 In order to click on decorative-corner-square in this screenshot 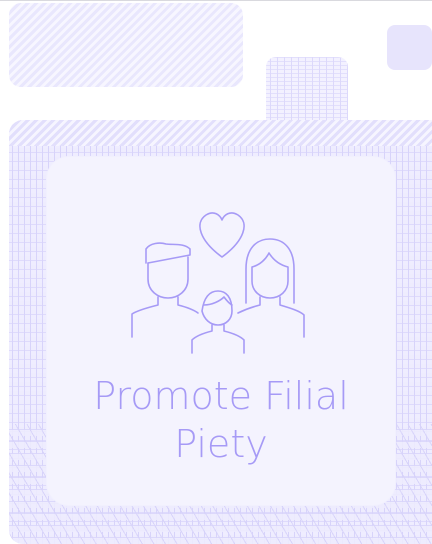, I will do `click(409, 47)`.